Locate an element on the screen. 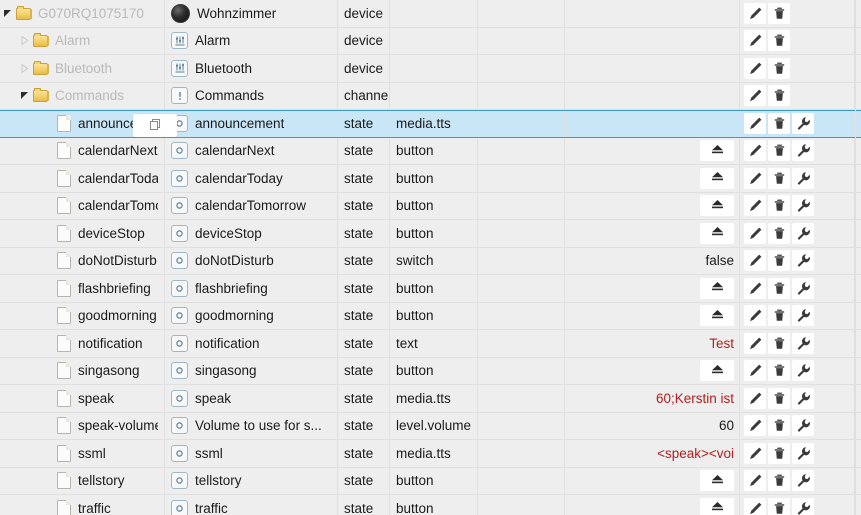 This screenshot has width=861, height=515. tree-cell: Alarm is located at coordinates (82, 40).